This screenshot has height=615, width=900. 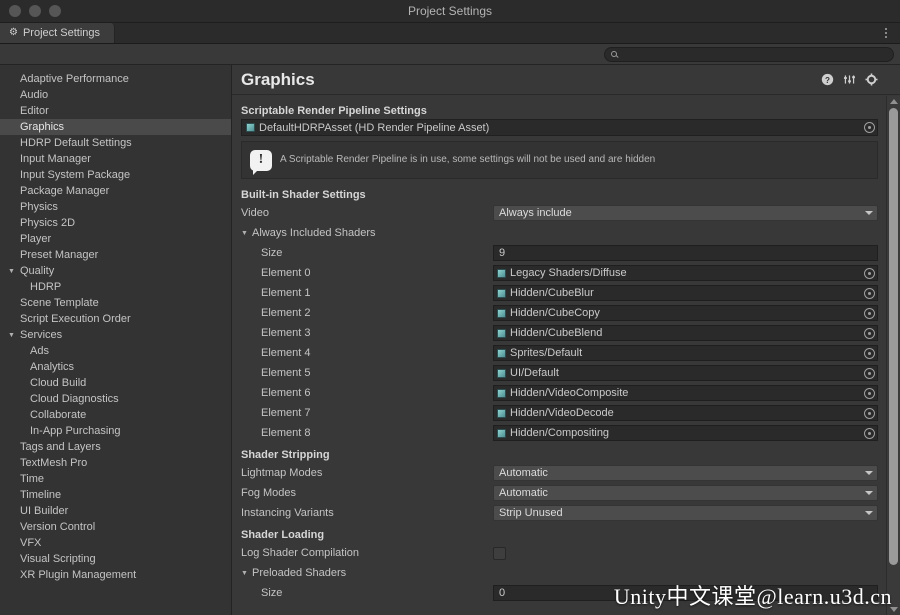 I want to click on element-object-field: Hidden/CubeBlur, so click(x=685, y=293).